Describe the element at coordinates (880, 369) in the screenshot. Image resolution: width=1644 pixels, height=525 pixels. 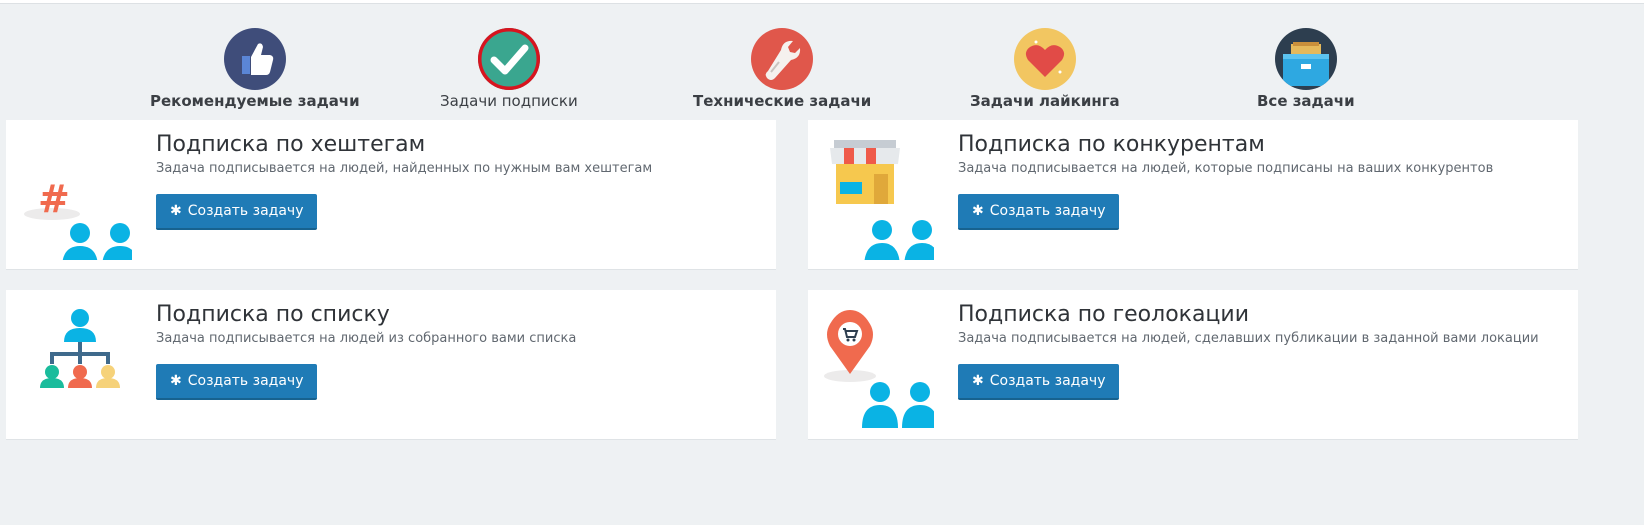
I see `location-pin-users-icon` at that location.